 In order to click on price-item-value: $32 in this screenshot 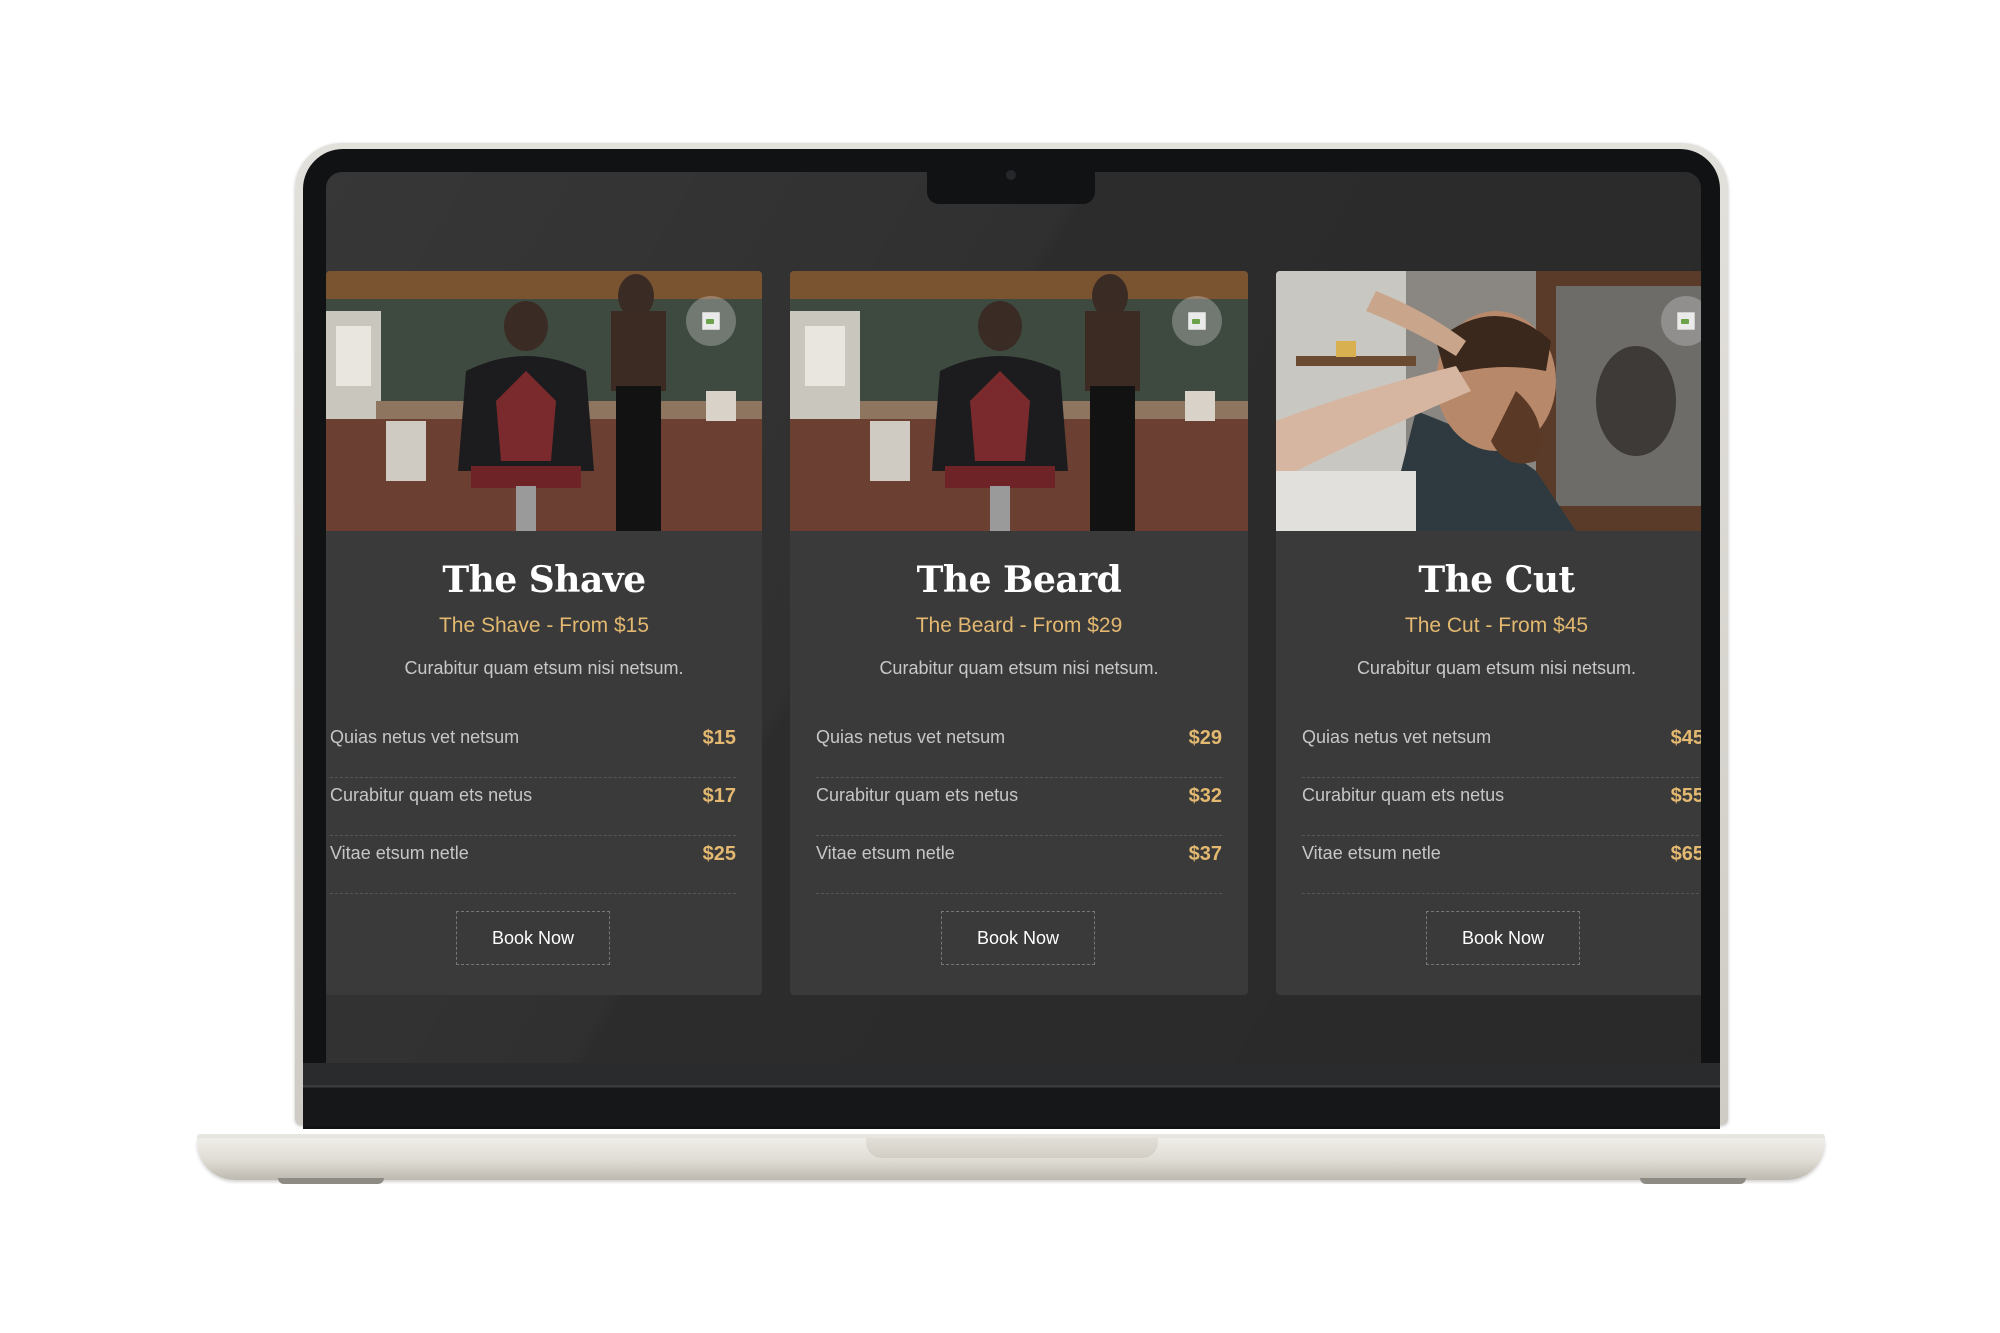, I will do `click(1205, 796)`.